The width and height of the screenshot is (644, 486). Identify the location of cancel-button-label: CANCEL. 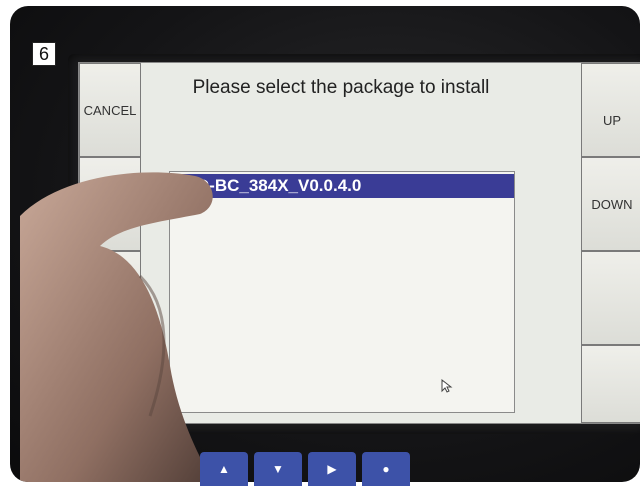
(110, 110).